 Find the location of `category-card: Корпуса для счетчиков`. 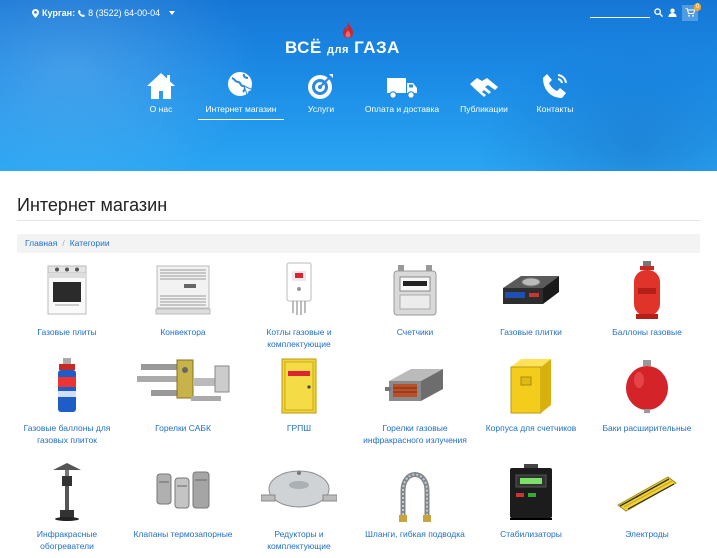

category-card: Корпуса для счетчиков is located at coordinates (531, 395).